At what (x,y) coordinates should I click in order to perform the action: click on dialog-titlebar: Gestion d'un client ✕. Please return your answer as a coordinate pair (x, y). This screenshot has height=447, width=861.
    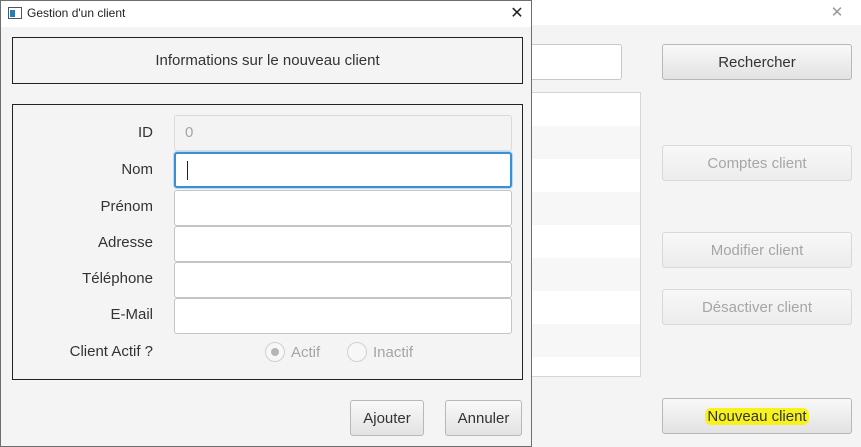
    Looking at the image, I should click on (266, 14).